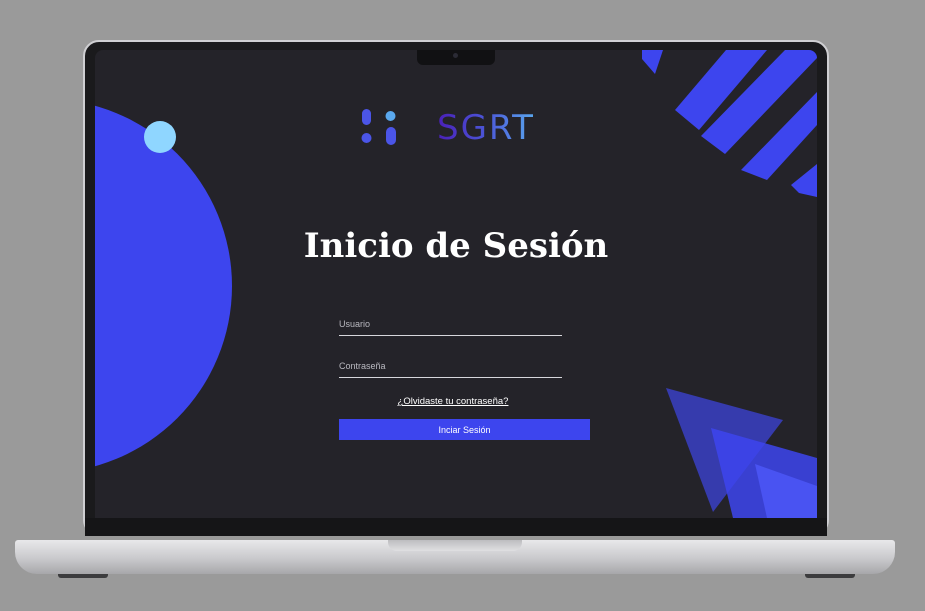 This screenshot has width=925, height=611. What do you see at coordinates (163, 286) in the screenshot?
I see `big-blue-circle-shape` at bounding box center [163, 286].